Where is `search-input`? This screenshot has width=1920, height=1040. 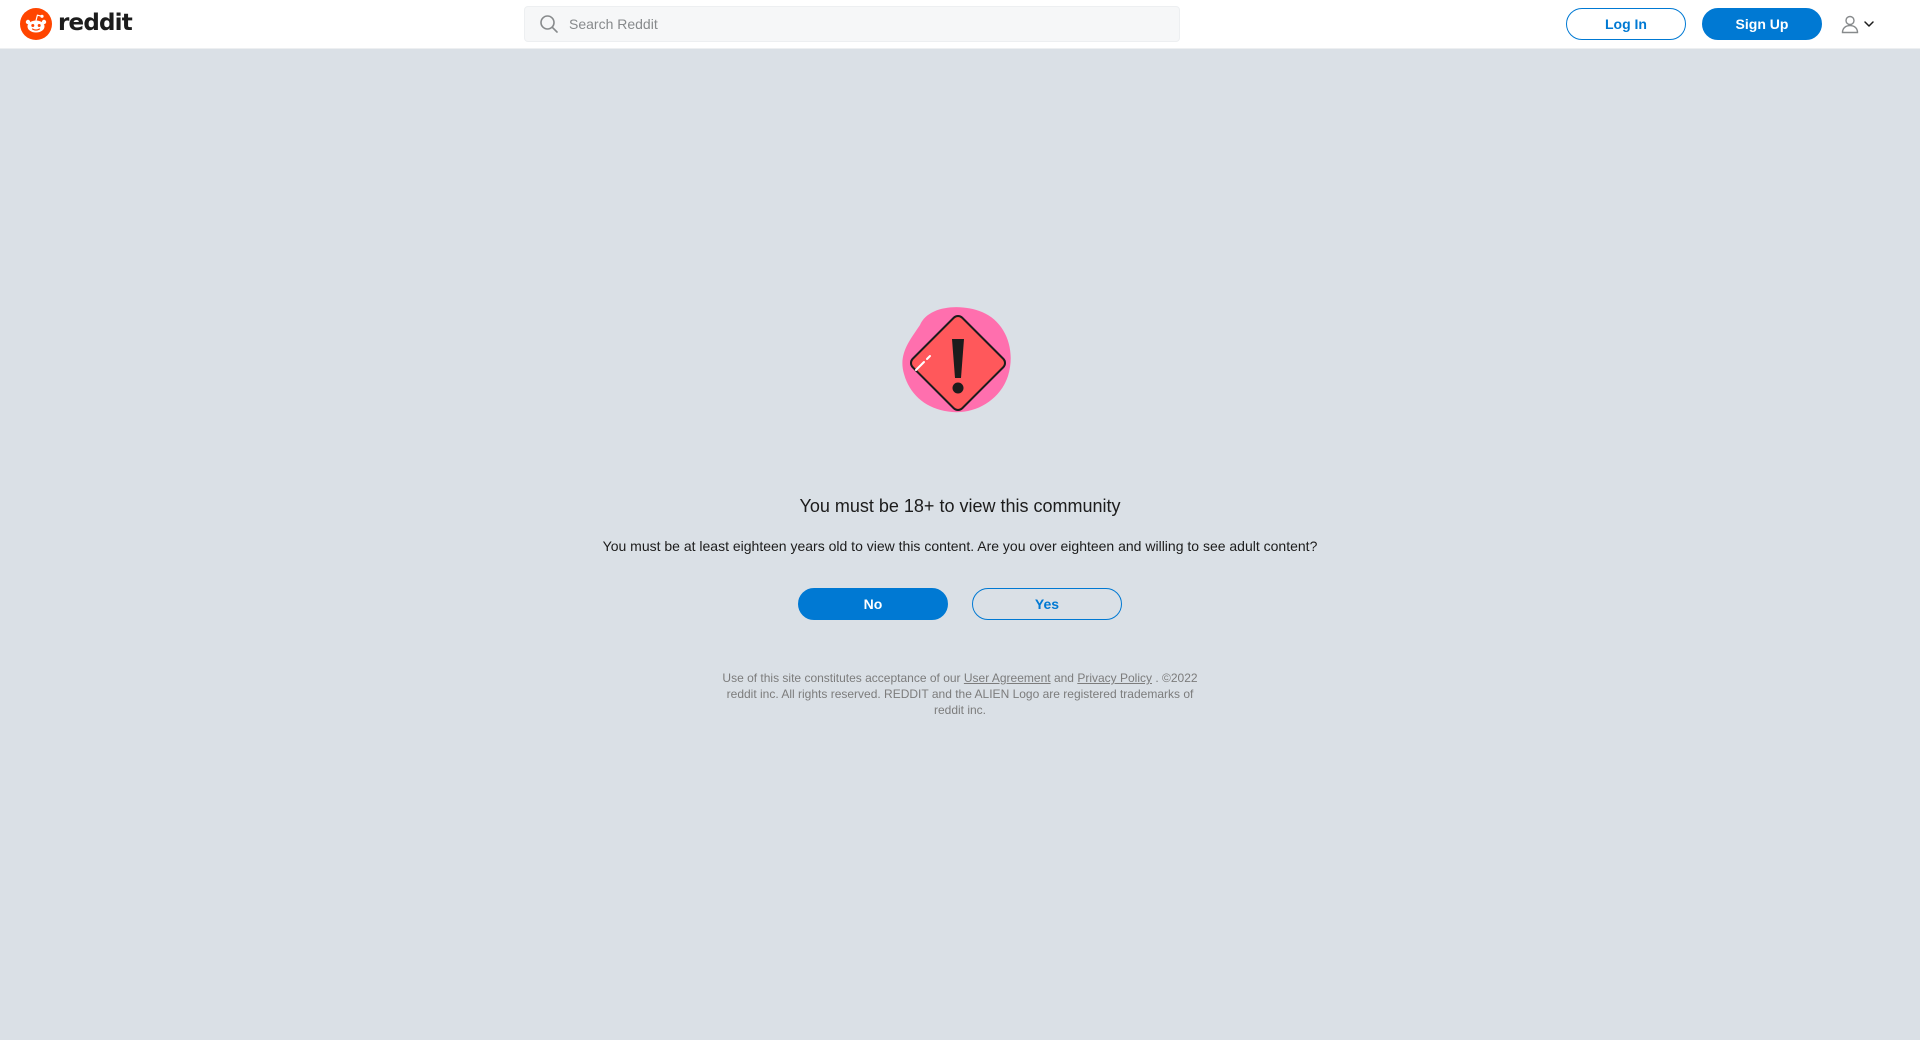 search-input is located at coordinates (859, 24).